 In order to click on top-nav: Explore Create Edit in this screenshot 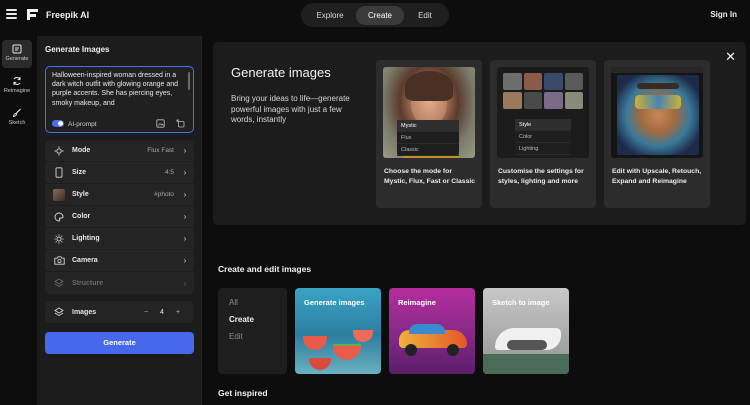, I will do `click(375, 15)`.